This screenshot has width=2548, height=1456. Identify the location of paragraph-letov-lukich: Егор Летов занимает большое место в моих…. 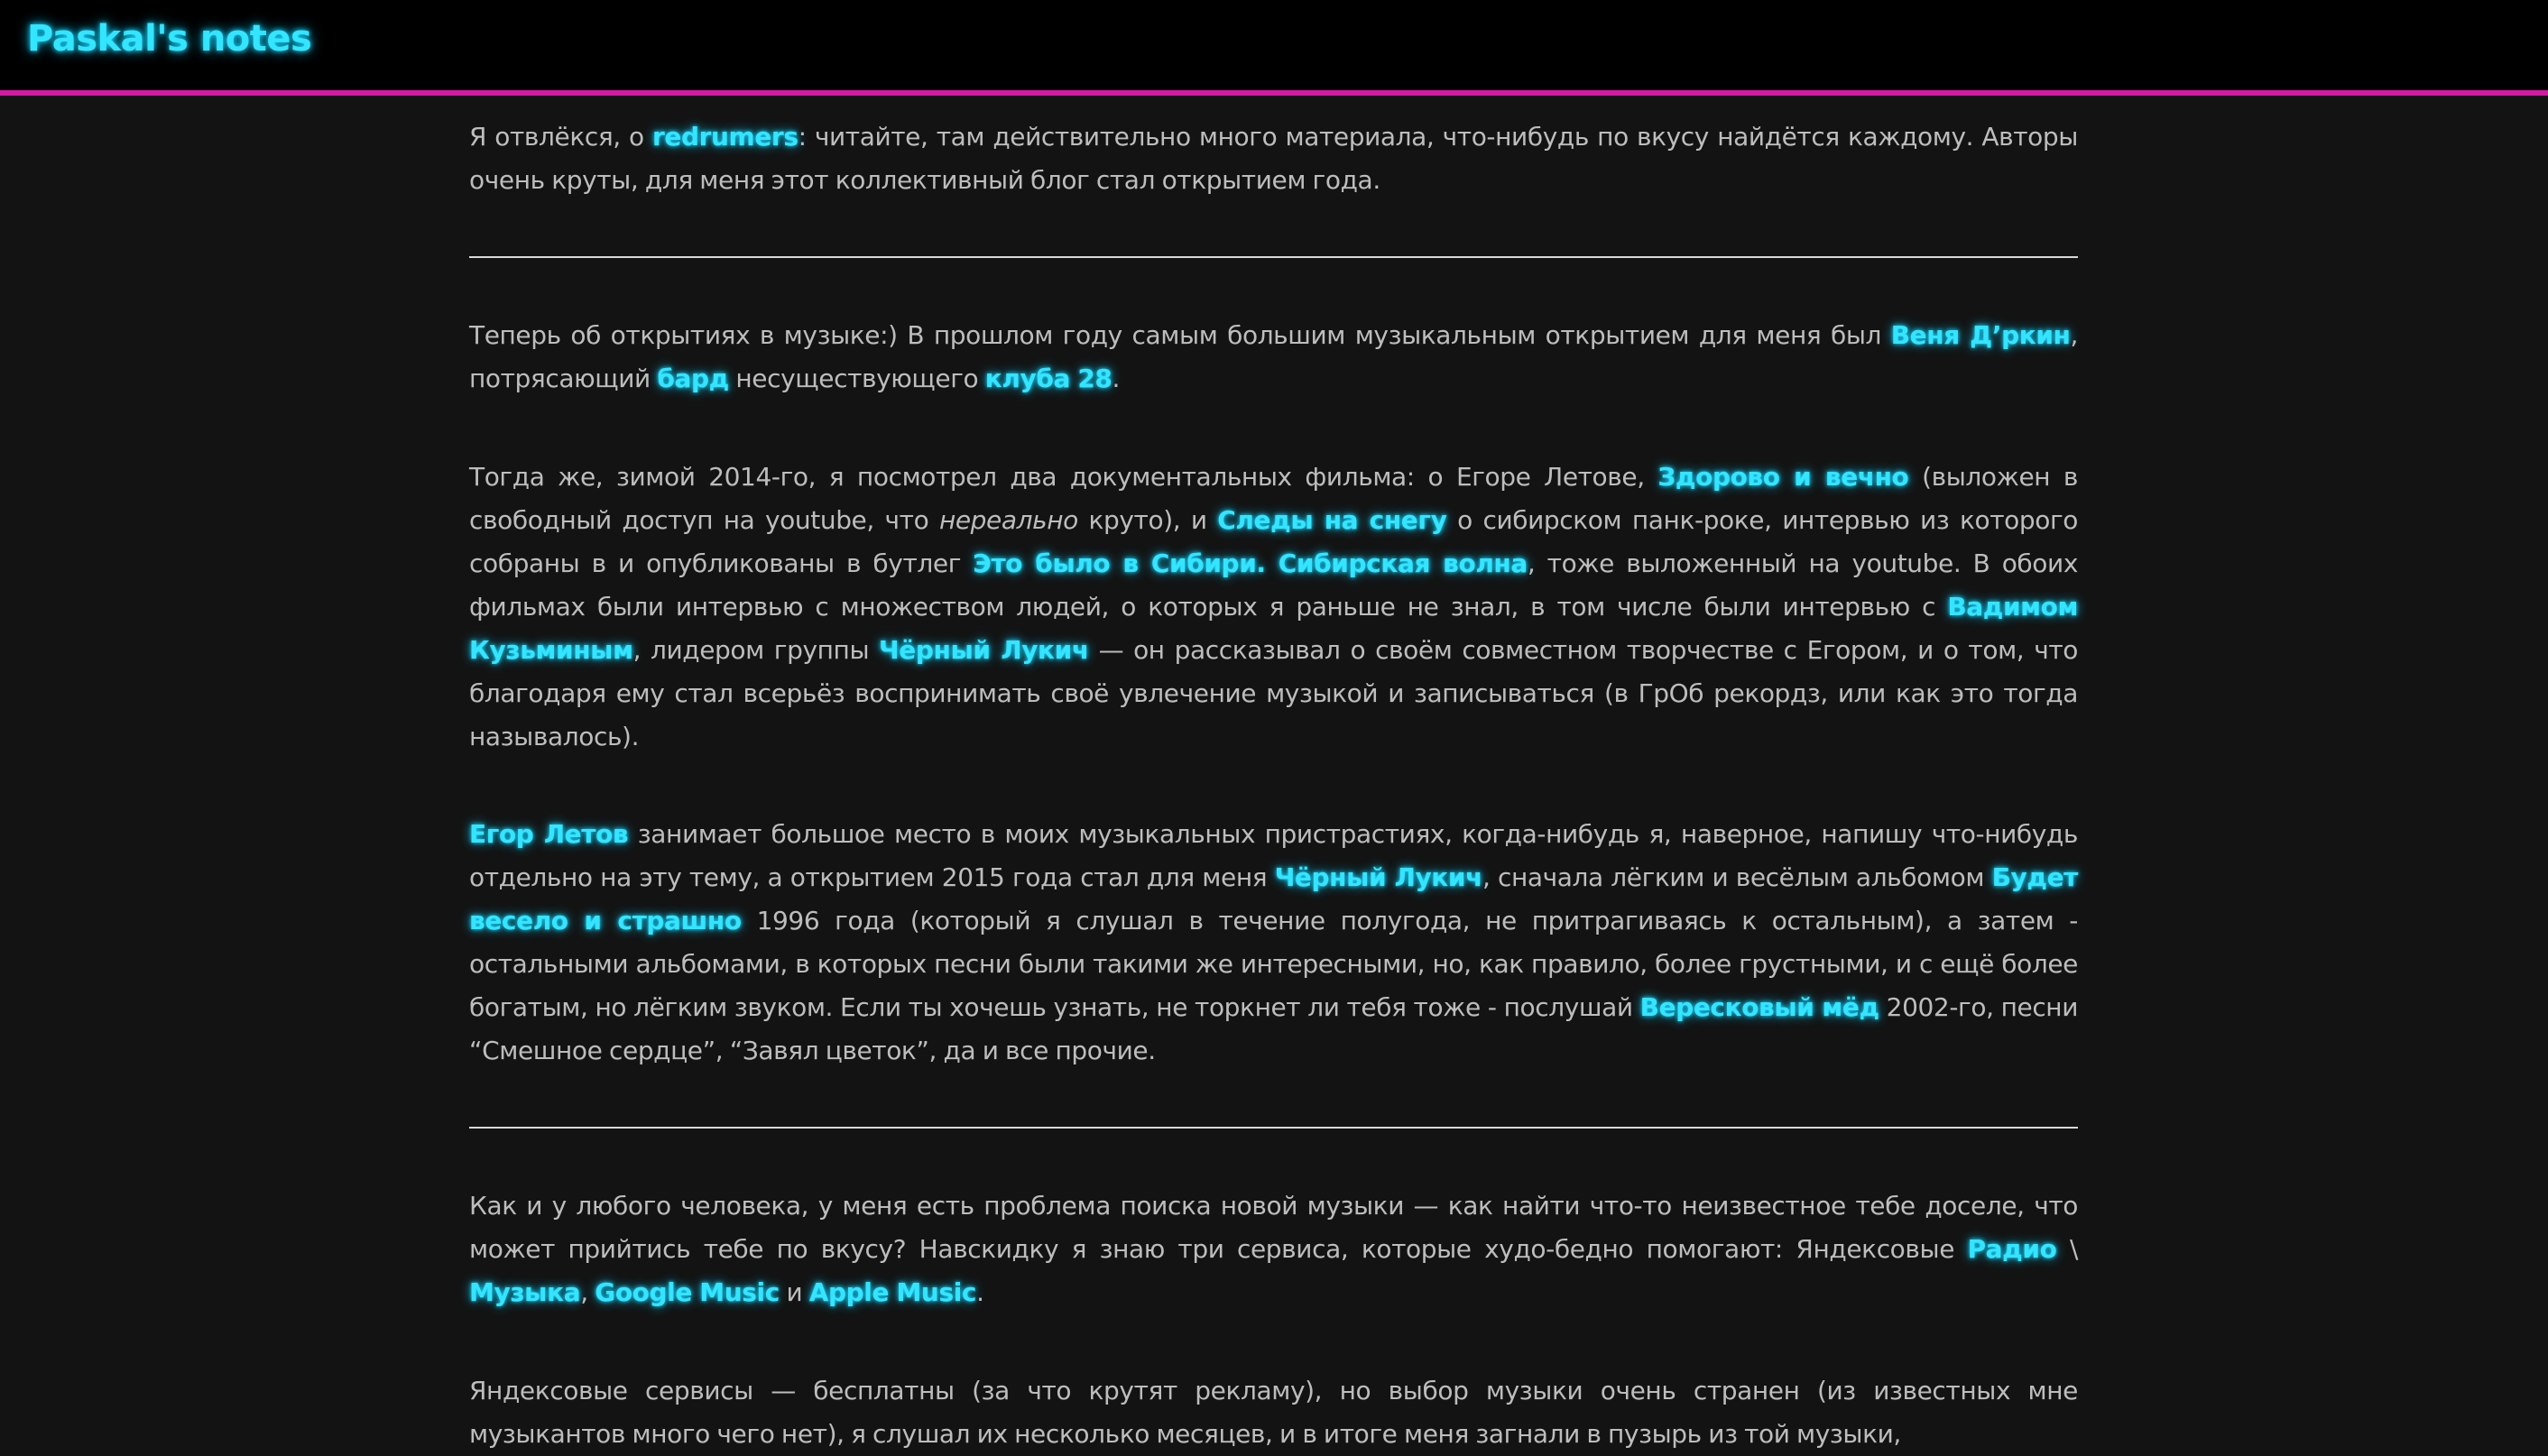
(1273, 943).